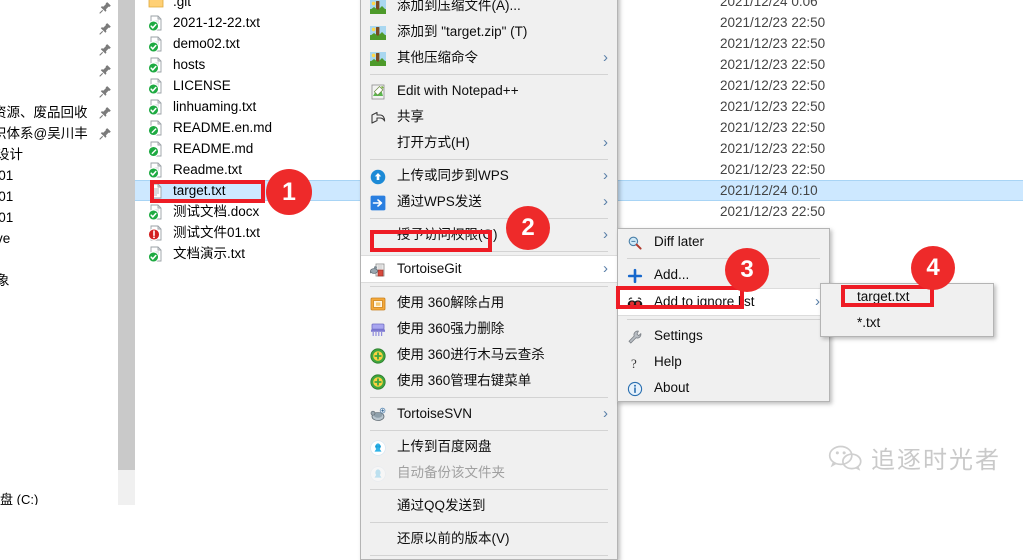 This screenshot has height=560, width=1023. I want to click on context-menu-item-label: 自动备份该文件夹, so click(451, 472).